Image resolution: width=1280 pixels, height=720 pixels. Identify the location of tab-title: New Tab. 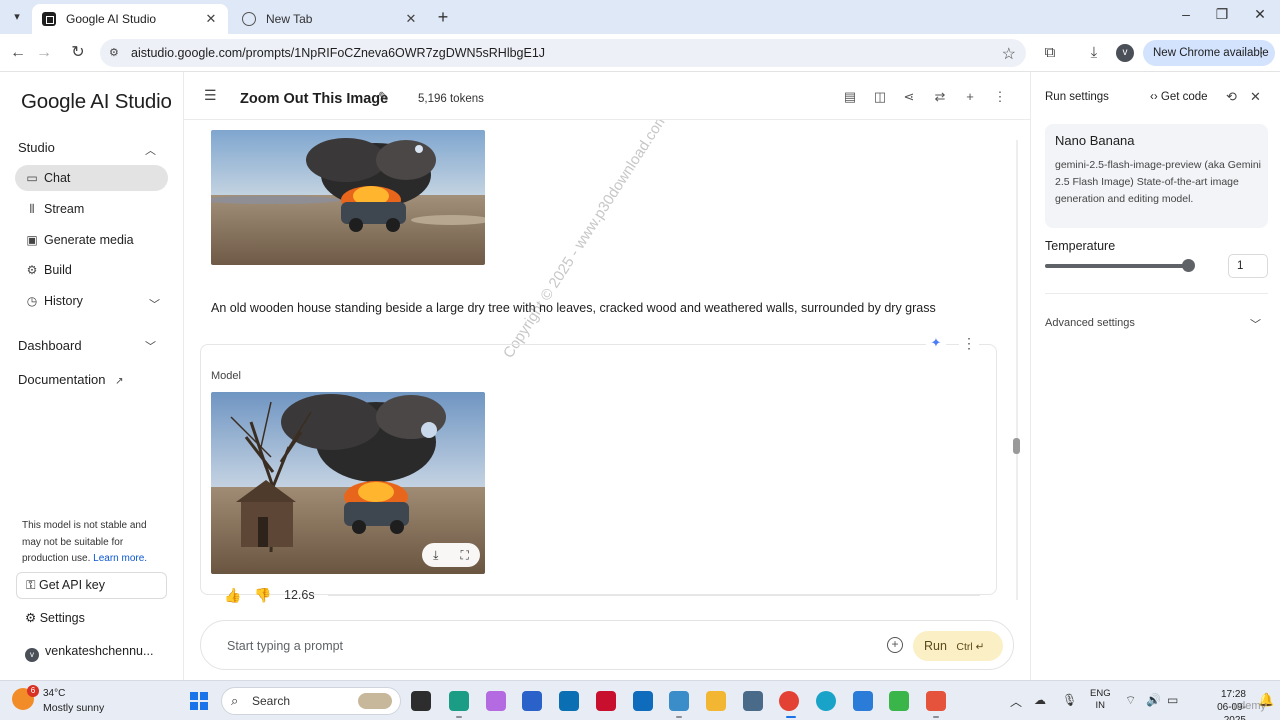
(289, 19).